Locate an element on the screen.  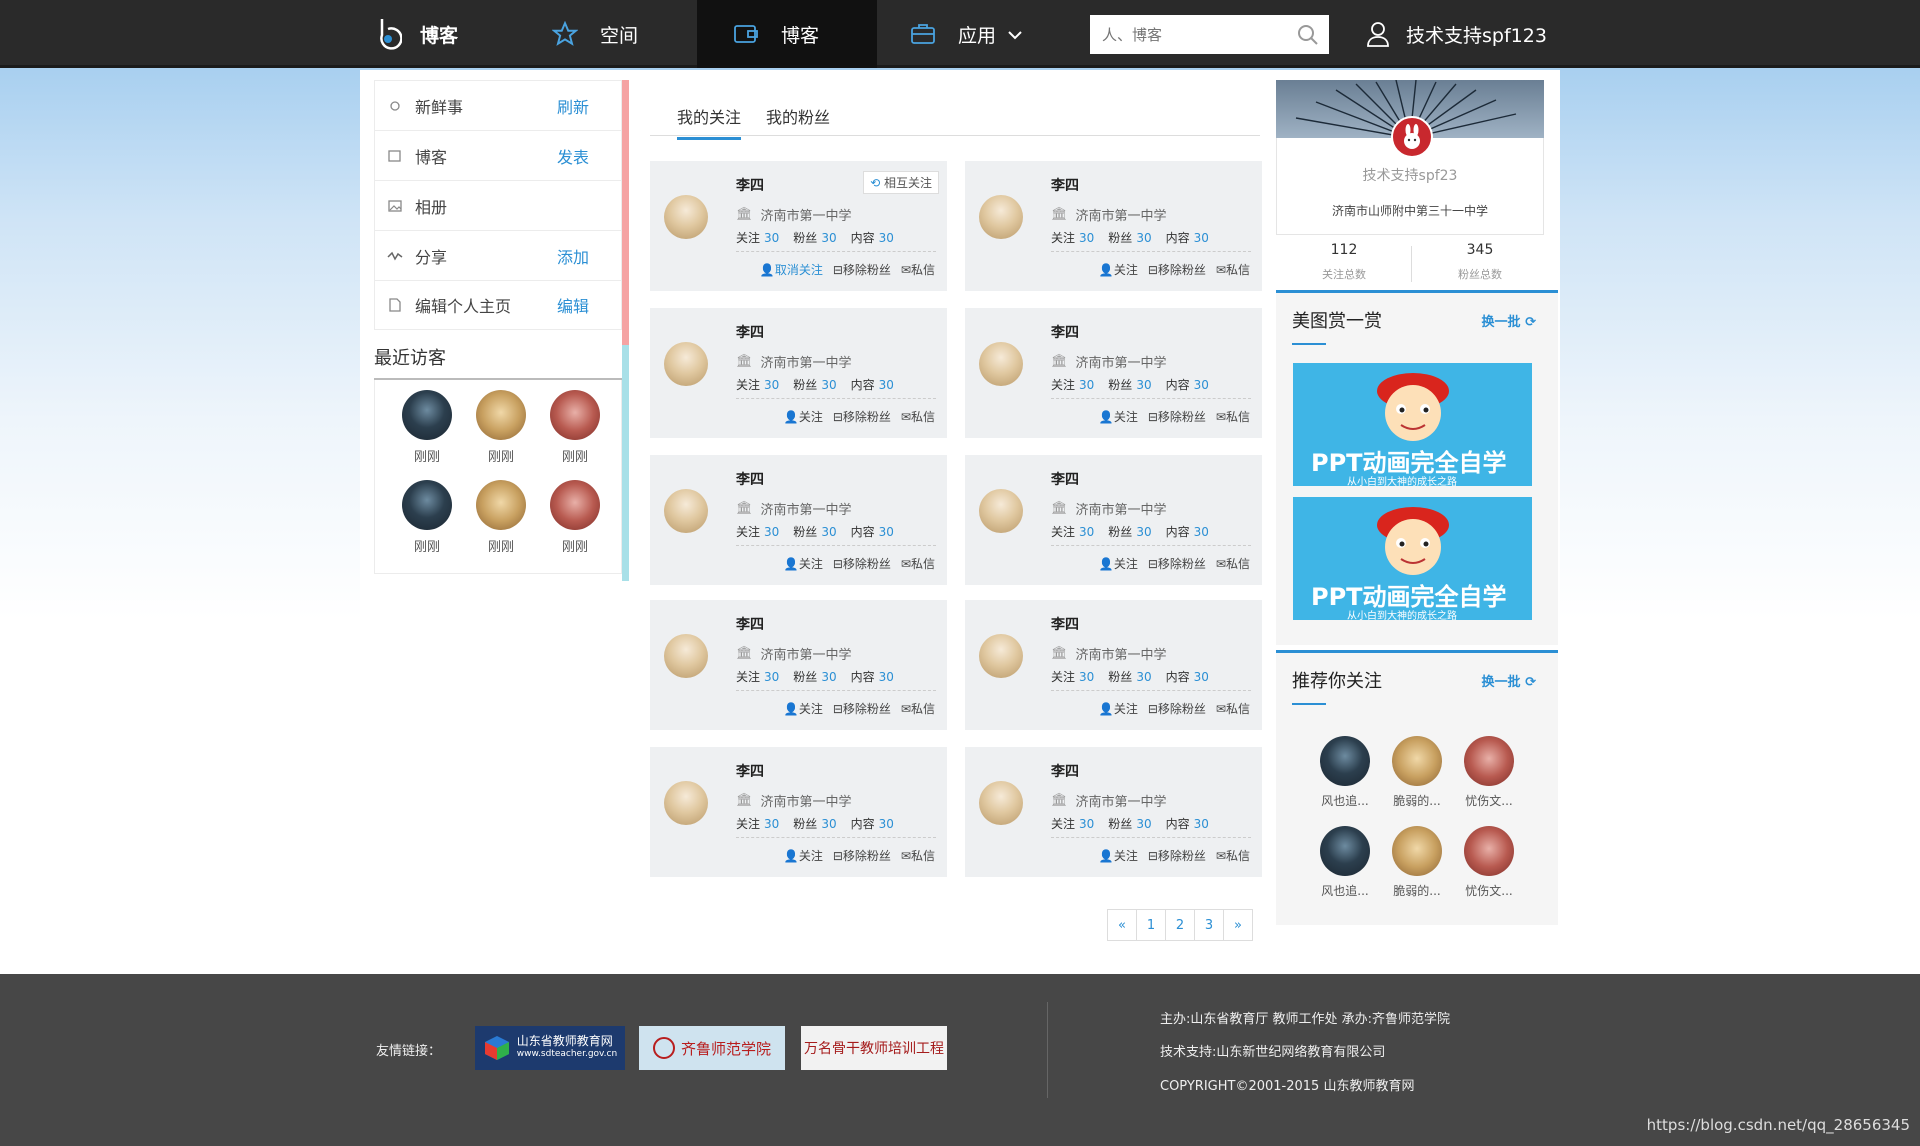
page-2: 2 is located at coordinates (1180, 925).